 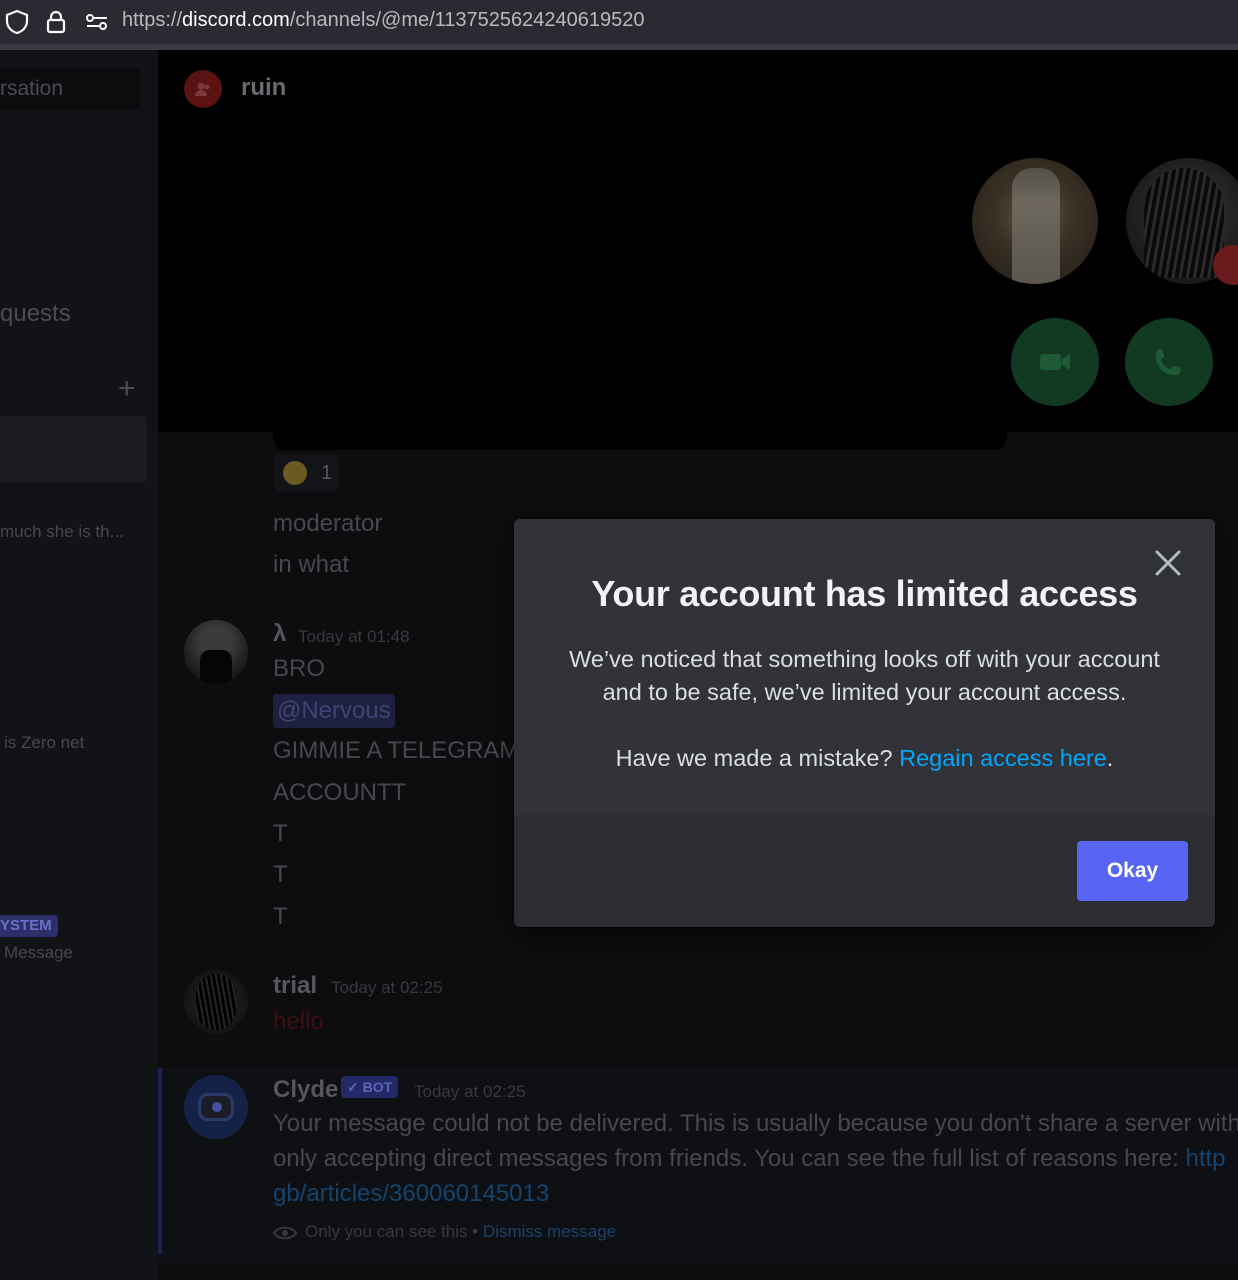 I want to click on okay-button: Okay, so click(x=1132, y=871).